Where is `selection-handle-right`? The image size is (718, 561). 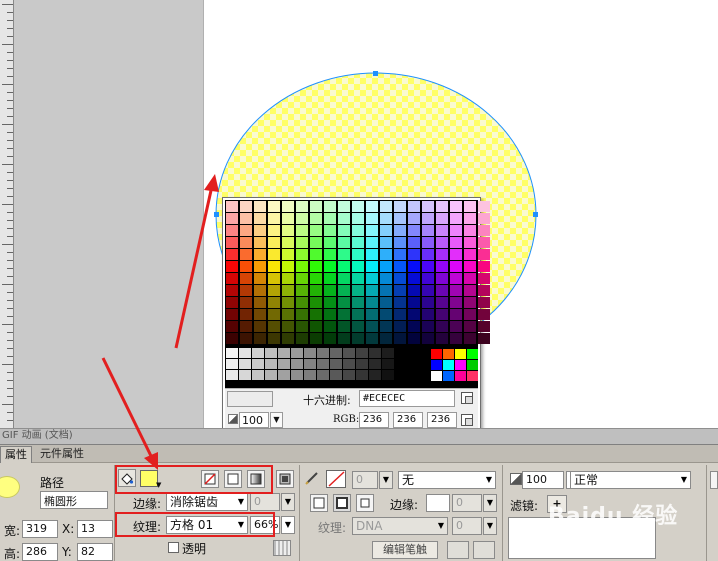
selection-handle-right is located at coordinates (535, 214).